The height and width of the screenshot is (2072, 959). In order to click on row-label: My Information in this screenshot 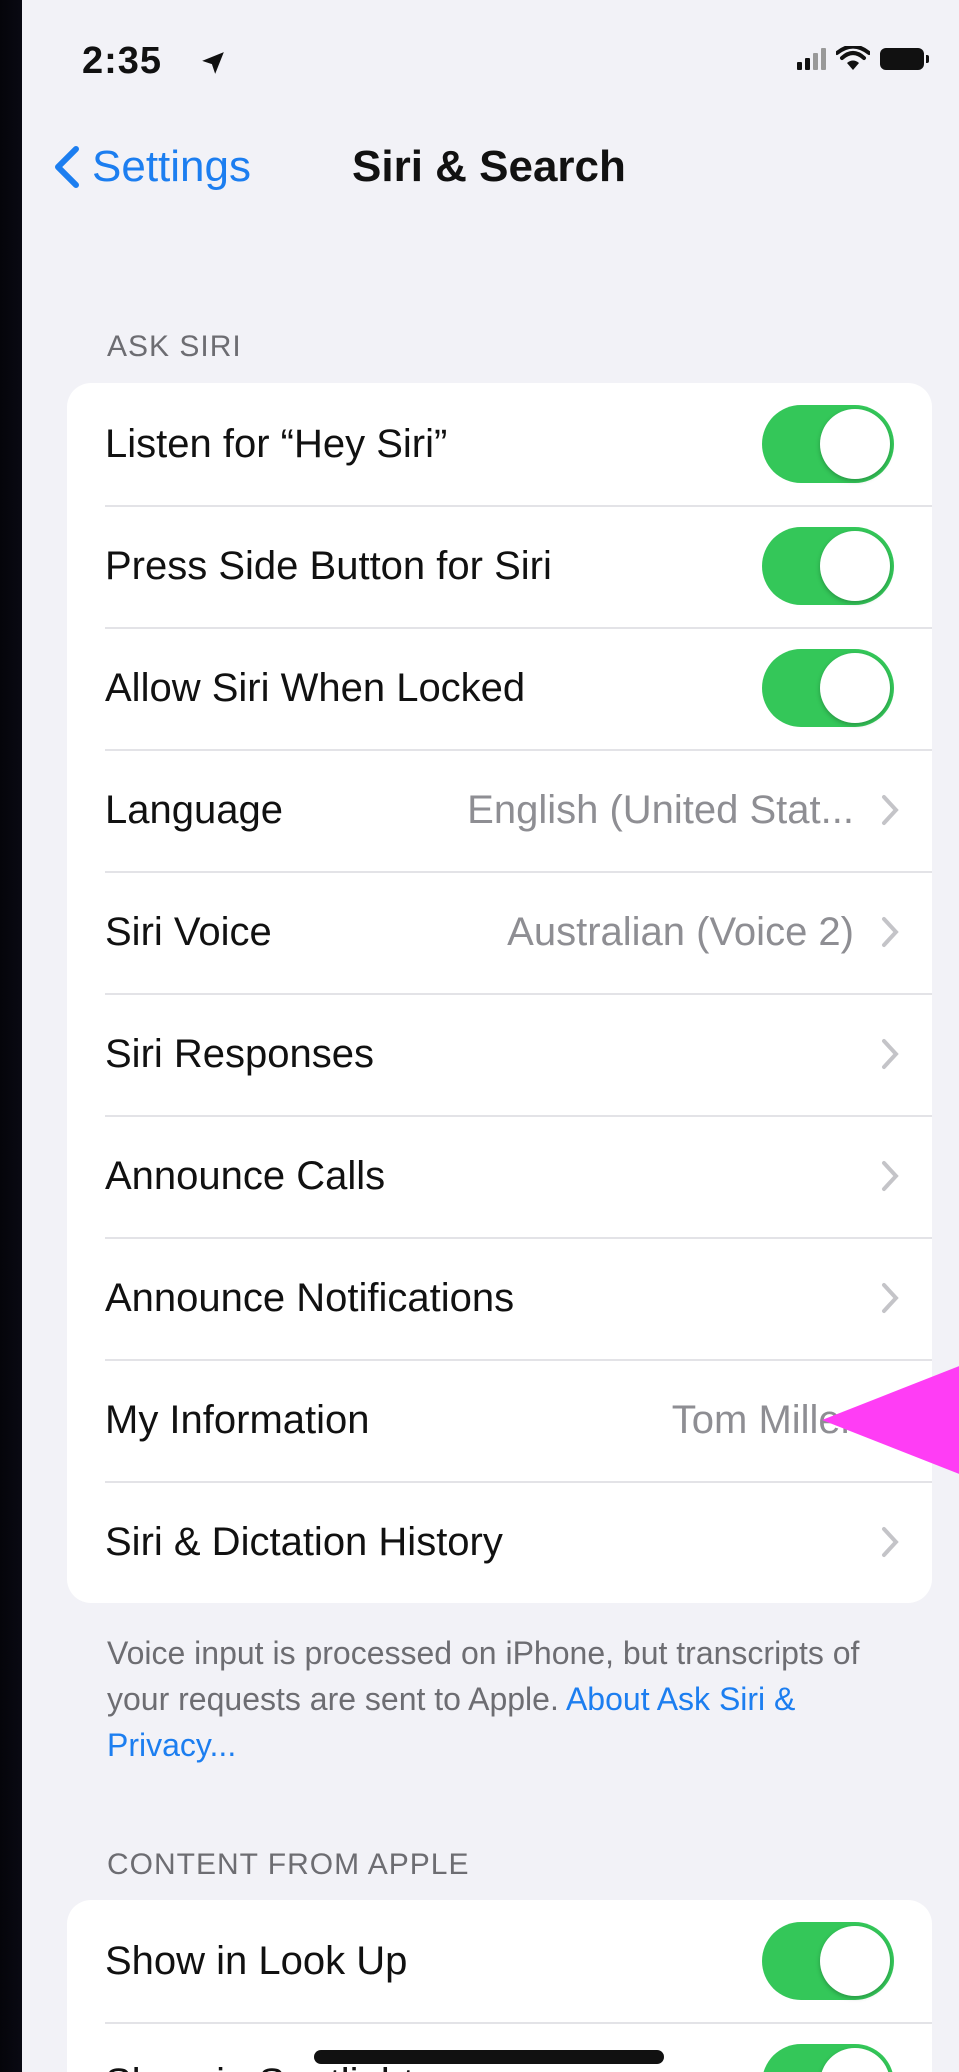, I will do `click(237, 1419)`.